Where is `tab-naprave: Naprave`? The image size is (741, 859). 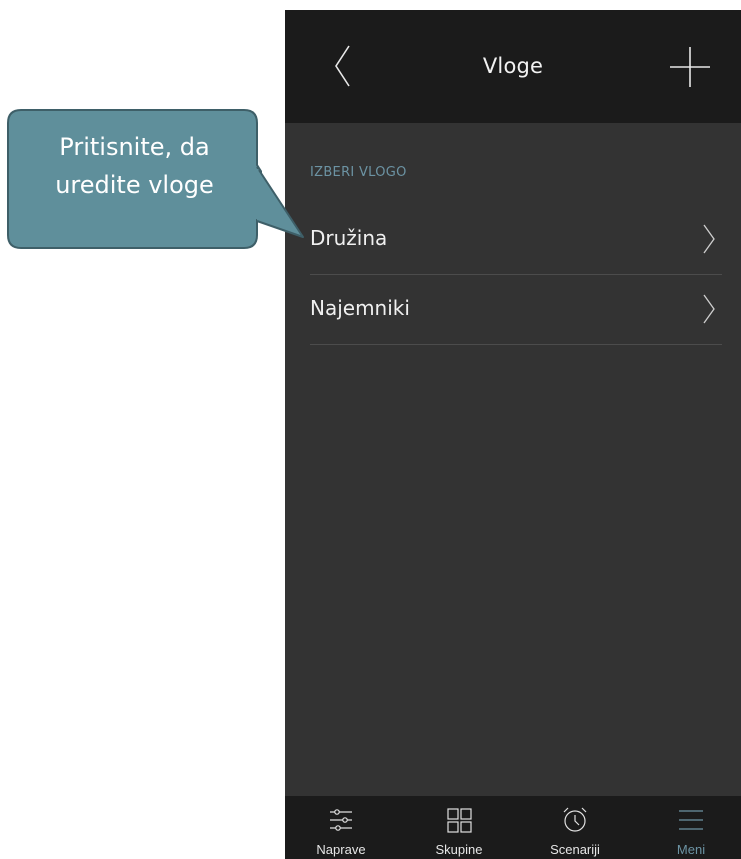 tab-naprave: Naprave is located at coordinates (341, 827).